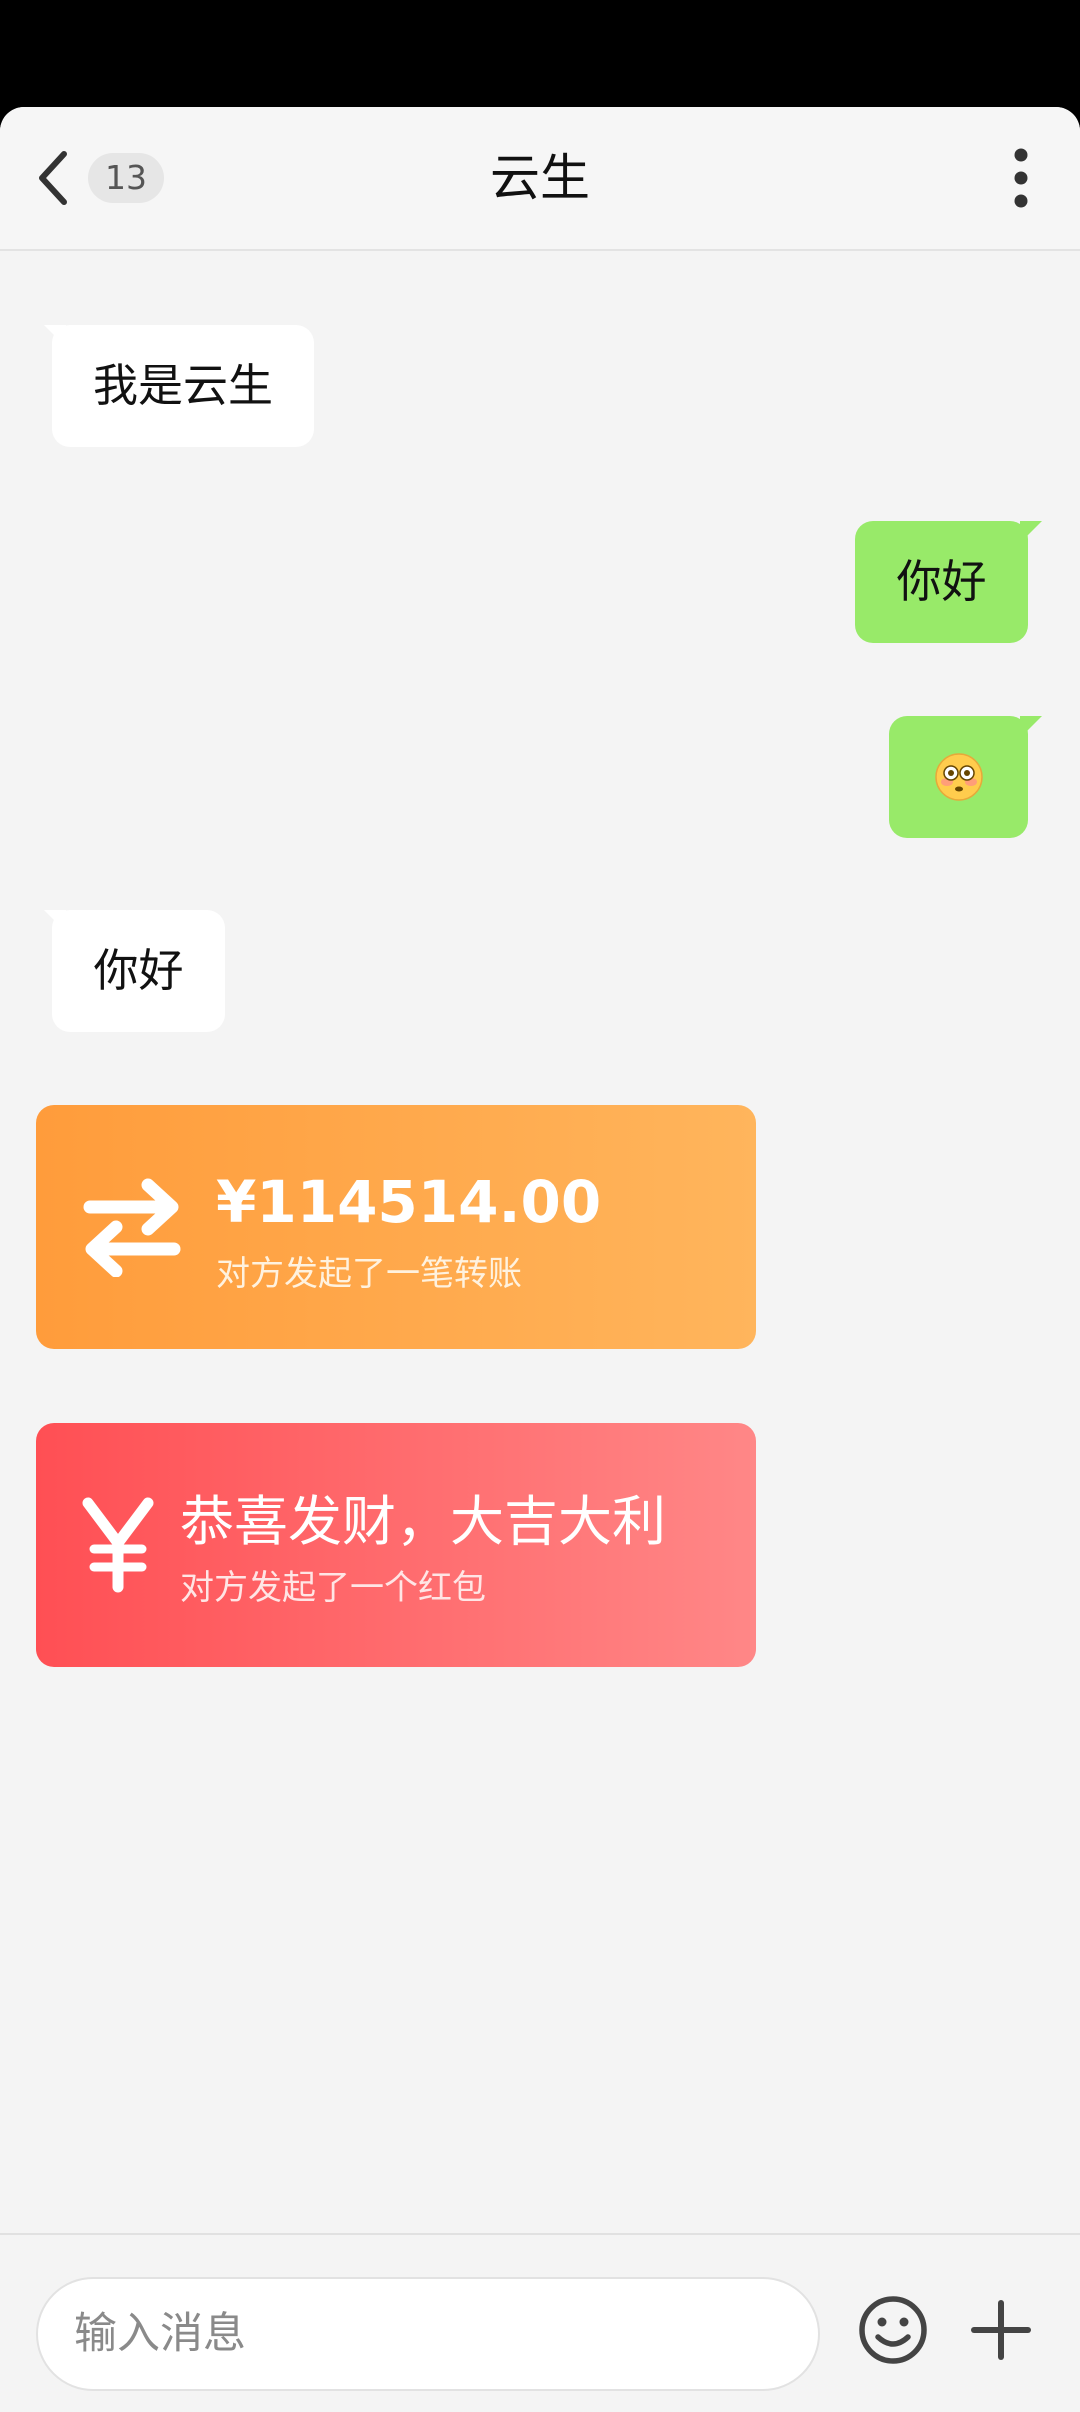  I want to click on plus-icon, so click(1001, 2330).